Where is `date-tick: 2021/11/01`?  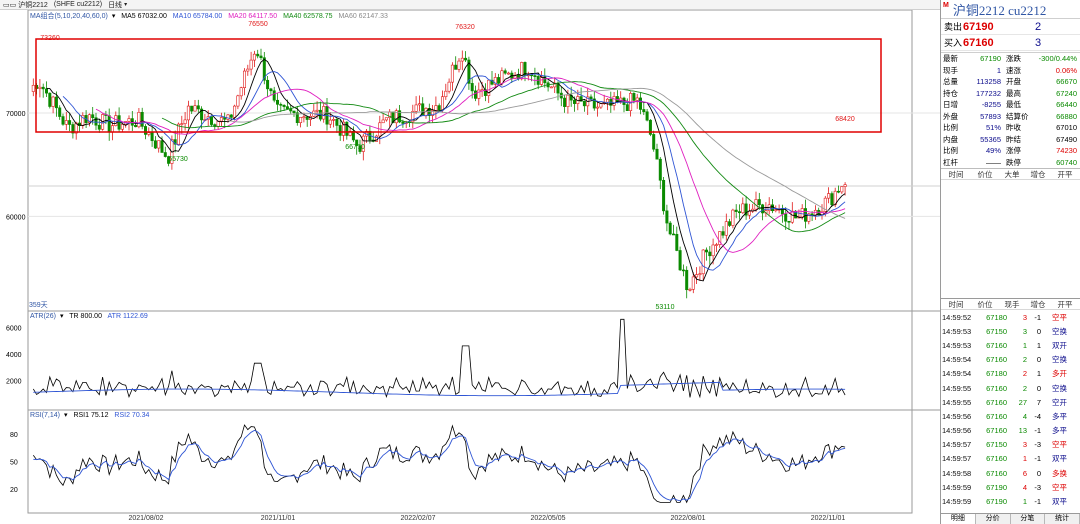 date-tick: 2021/11/01 is located at coordinates (278, 518).